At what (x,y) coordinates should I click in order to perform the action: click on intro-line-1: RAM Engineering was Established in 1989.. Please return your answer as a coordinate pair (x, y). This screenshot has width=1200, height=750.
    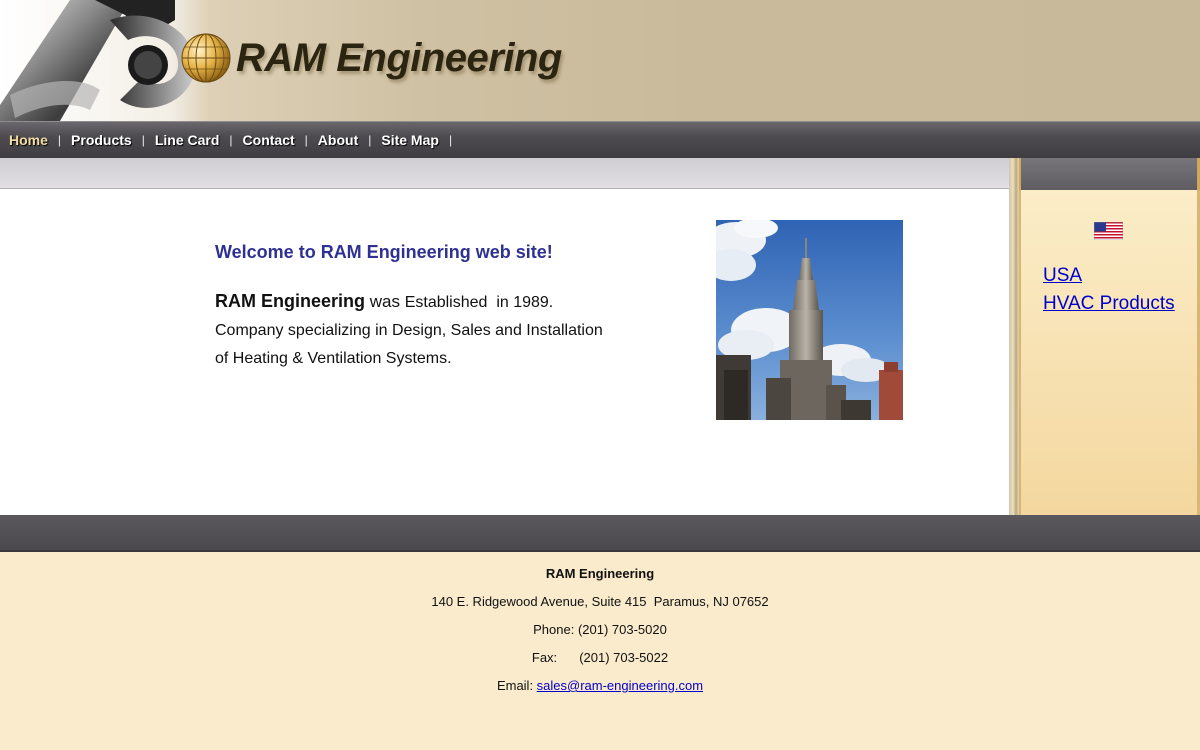
    Looking at the image, I should click on (425, 302).